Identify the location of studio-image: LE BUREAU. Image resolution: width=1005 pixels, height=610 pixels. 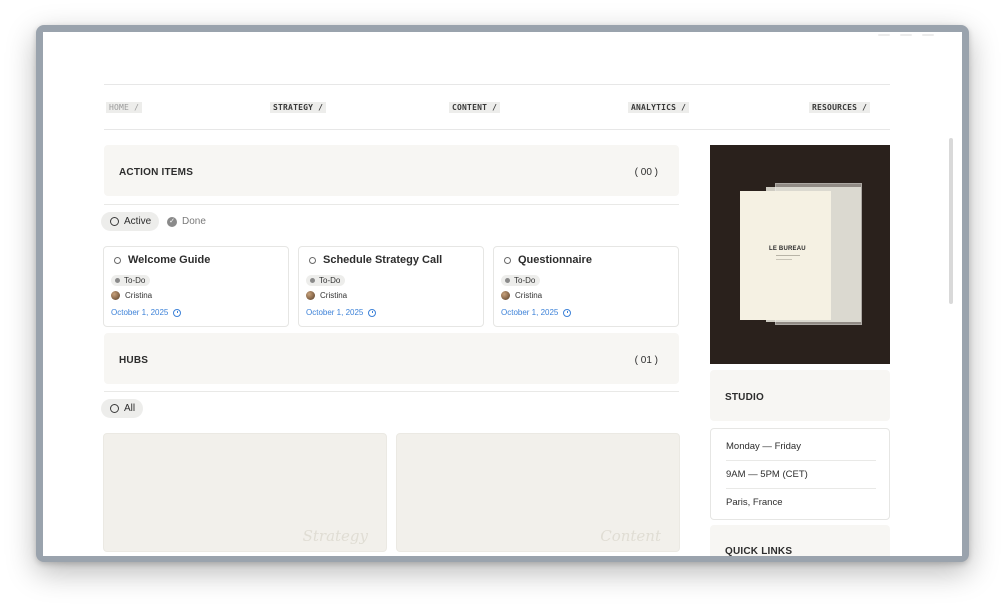
(800, 254).